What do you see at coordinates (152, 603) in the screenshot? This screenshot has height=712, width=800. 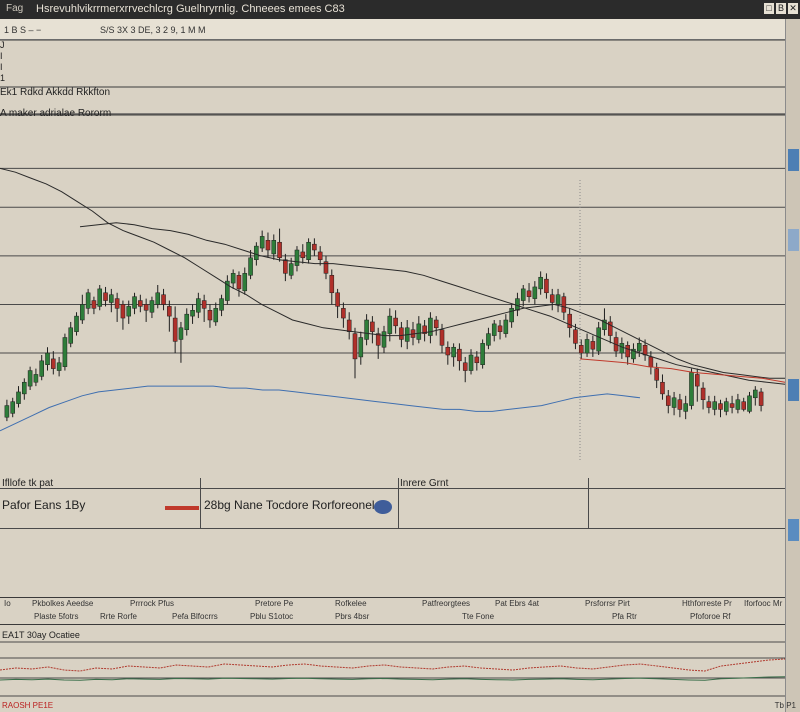 I see `status-item: Prrrock Pfus` at bounding box center [152, 603].